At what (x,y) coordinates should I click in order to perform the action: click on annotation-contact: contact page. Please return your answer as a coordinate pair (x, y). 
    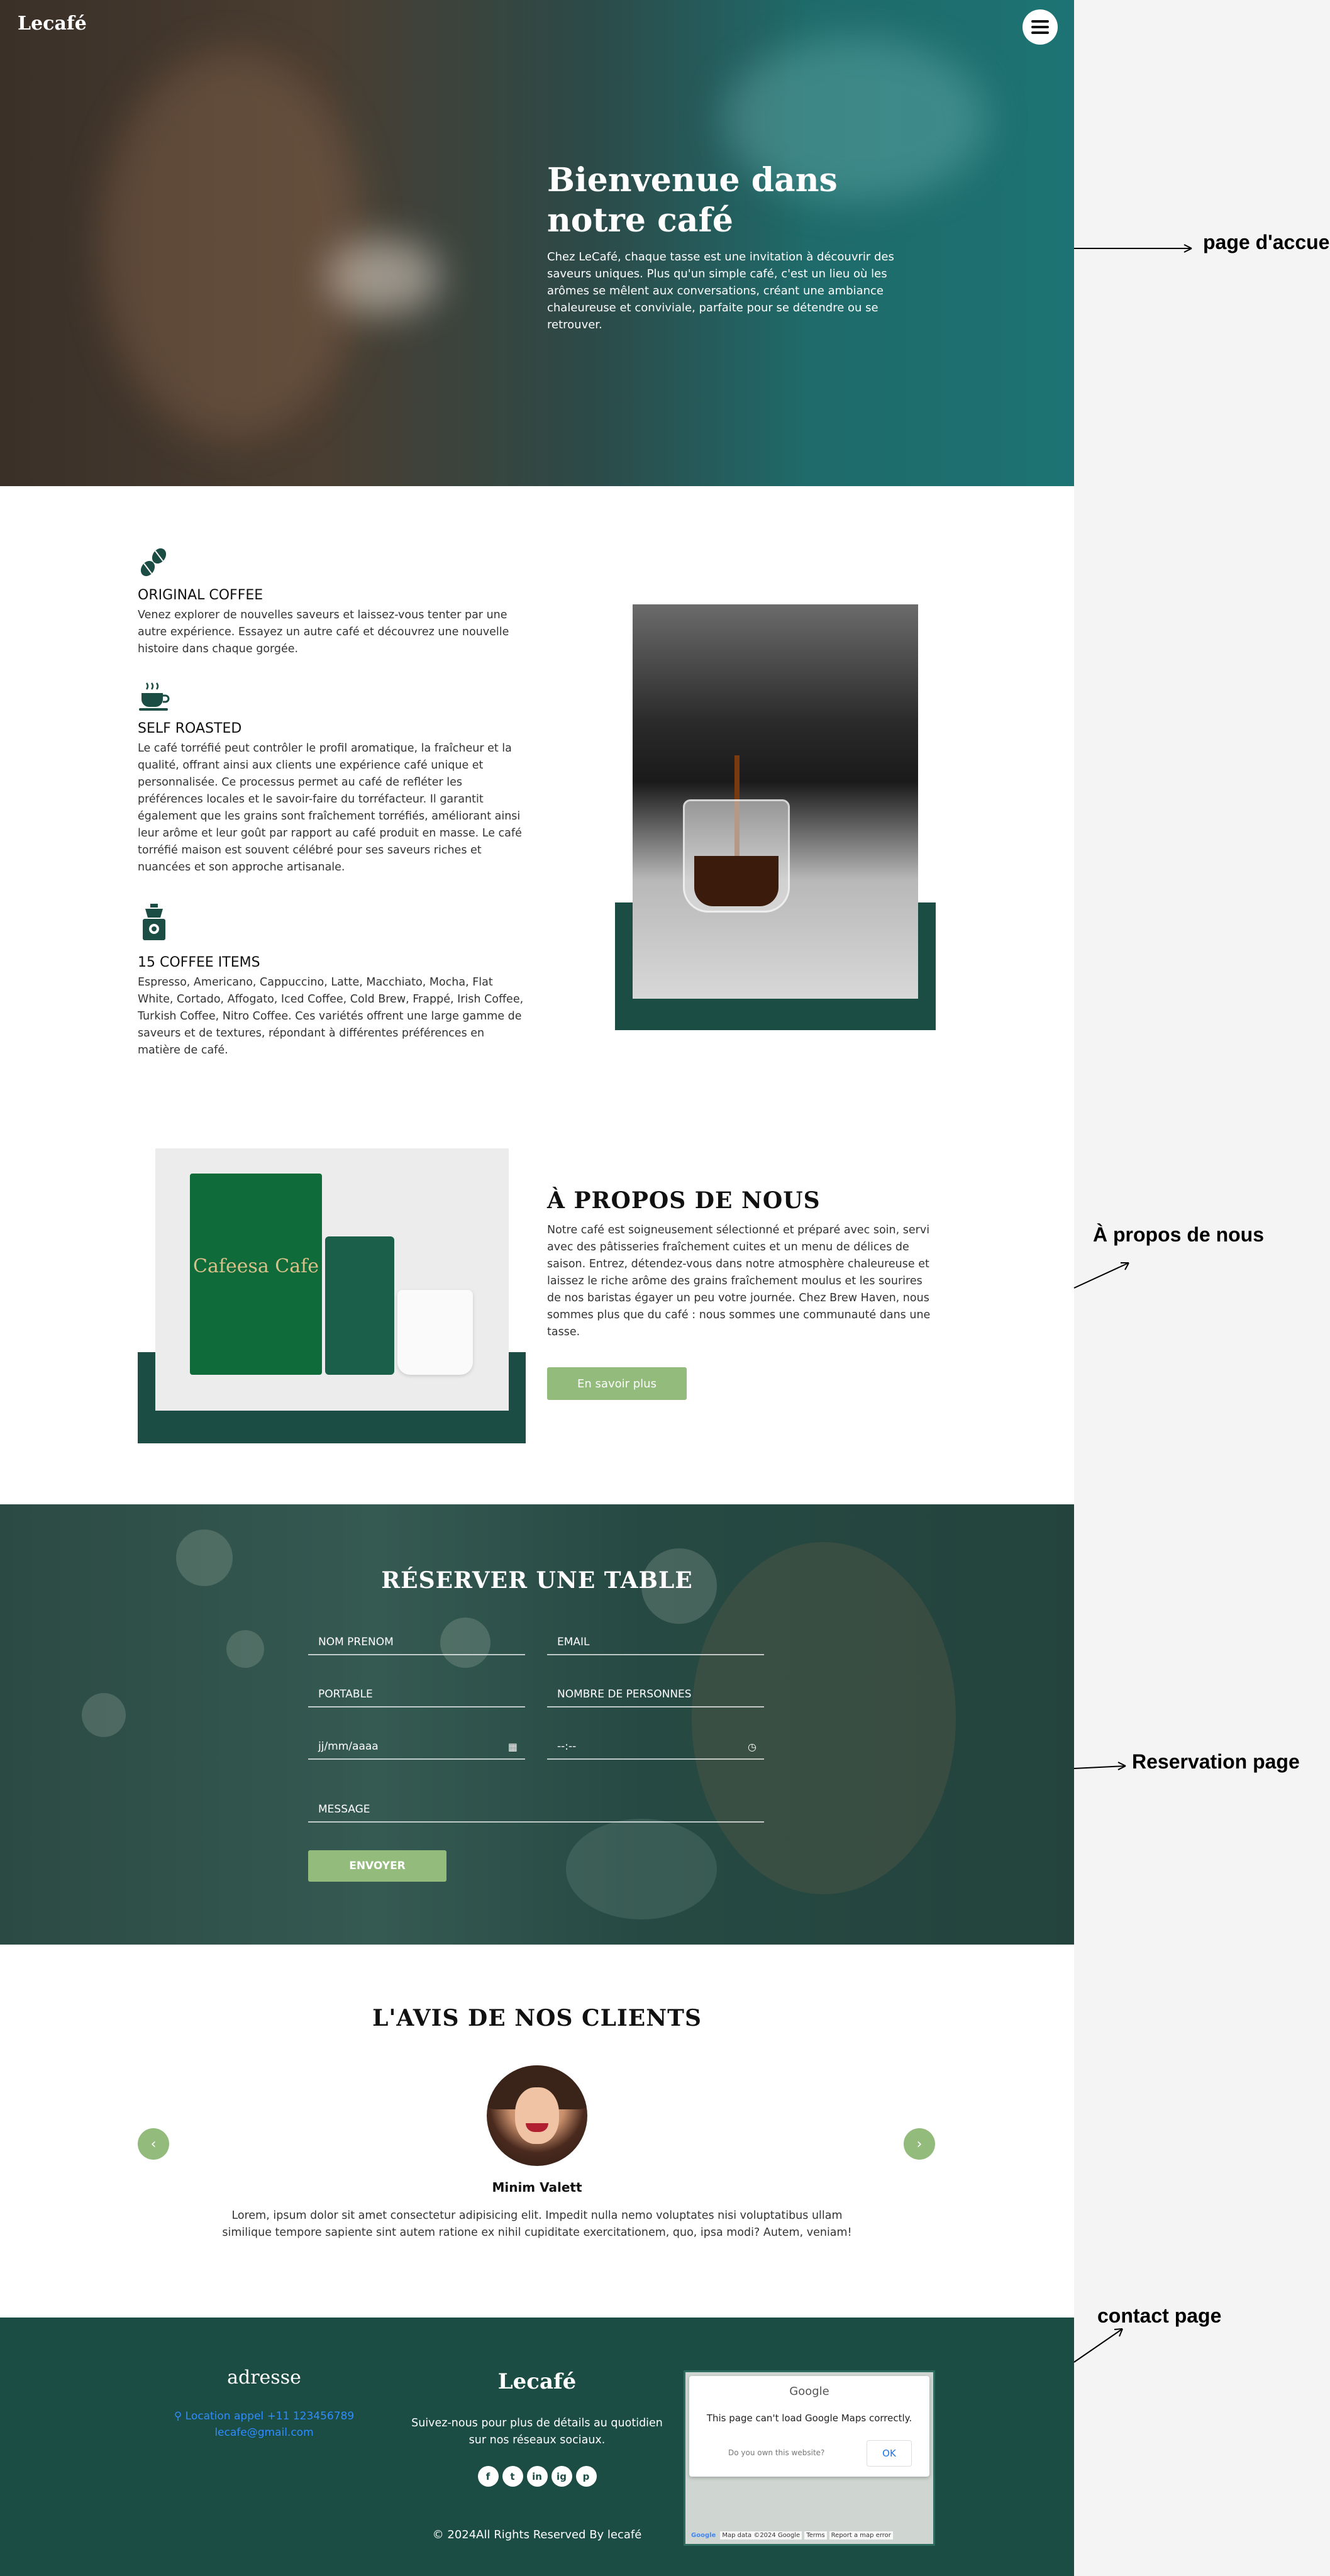
    Looking at the image, I should click on (1159, 2315).